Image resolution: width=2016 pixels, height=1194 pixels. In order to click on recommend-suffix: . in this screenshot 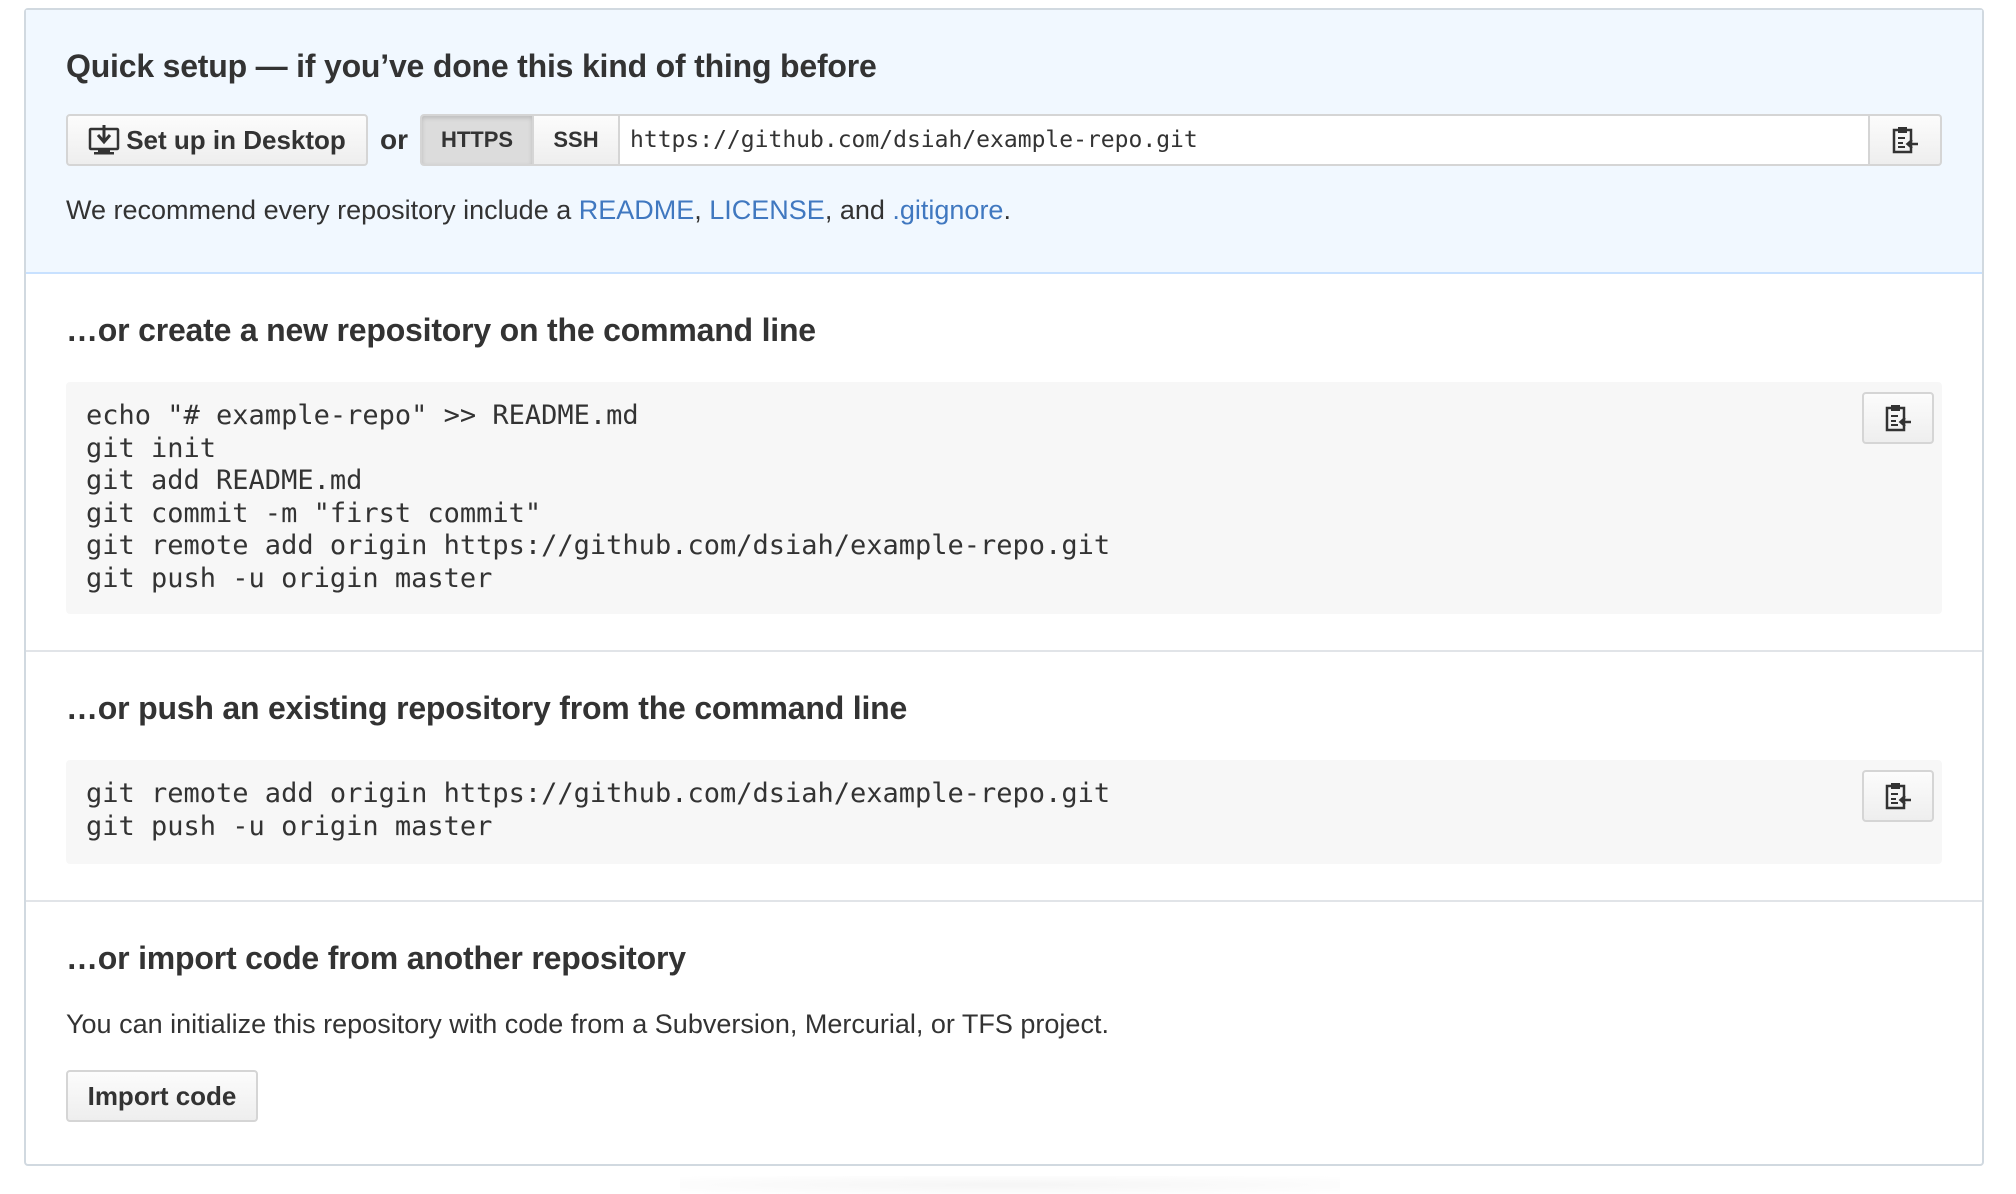, I will do `click(1007, 210)`.